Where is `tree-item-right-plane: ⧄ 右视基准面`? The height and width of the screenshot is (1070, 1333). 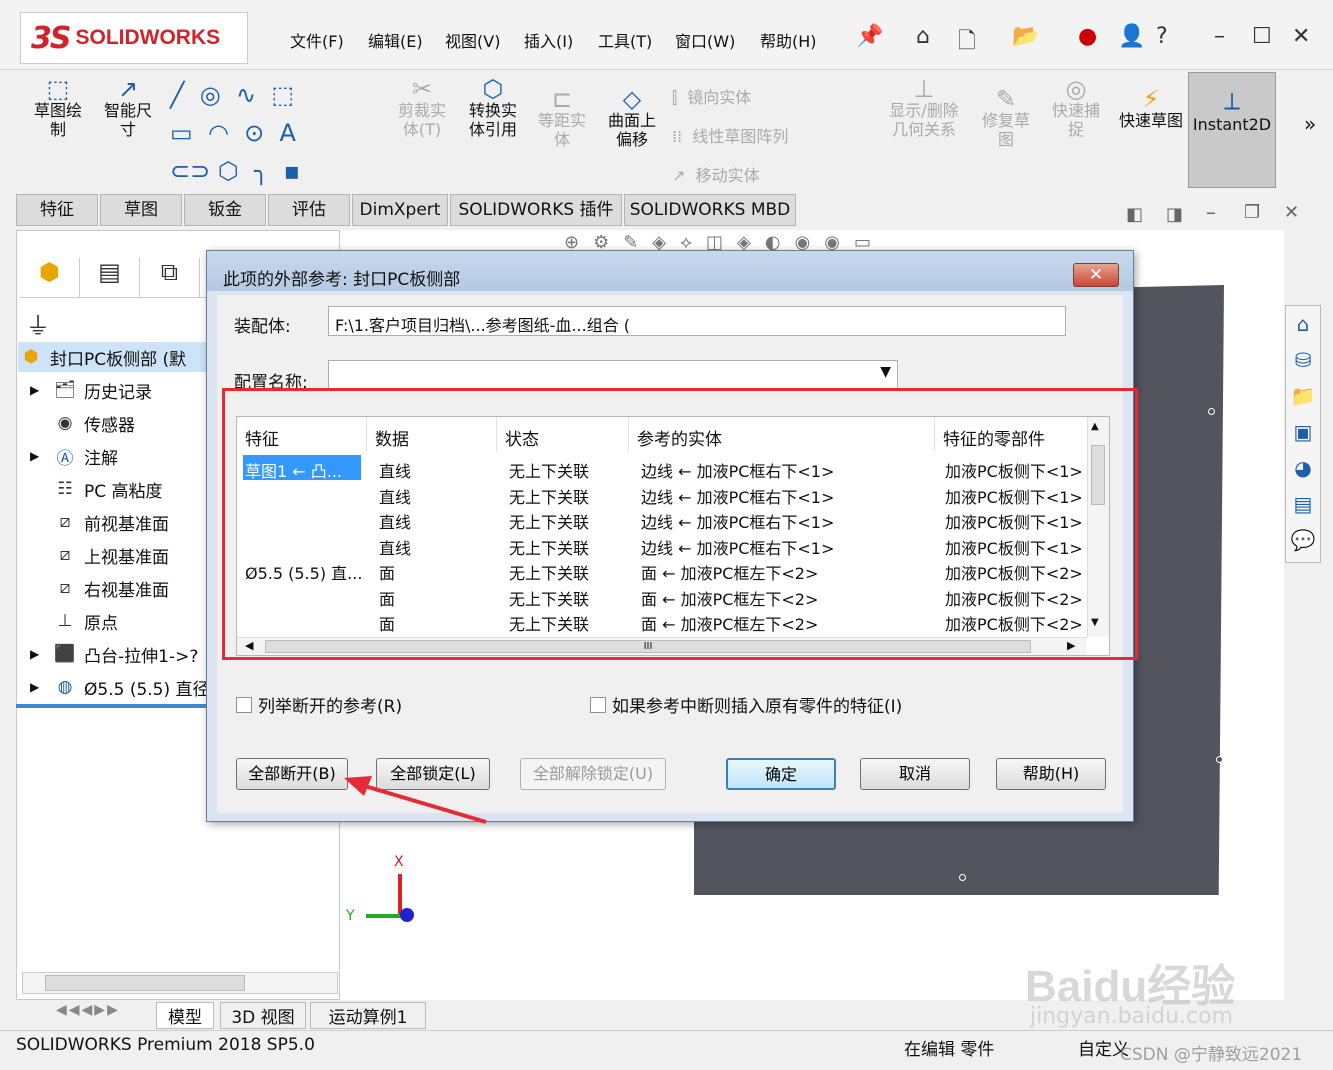 tree-item-right-plane: ⧄ 右视基准面 is located at coordinates (110, 588).